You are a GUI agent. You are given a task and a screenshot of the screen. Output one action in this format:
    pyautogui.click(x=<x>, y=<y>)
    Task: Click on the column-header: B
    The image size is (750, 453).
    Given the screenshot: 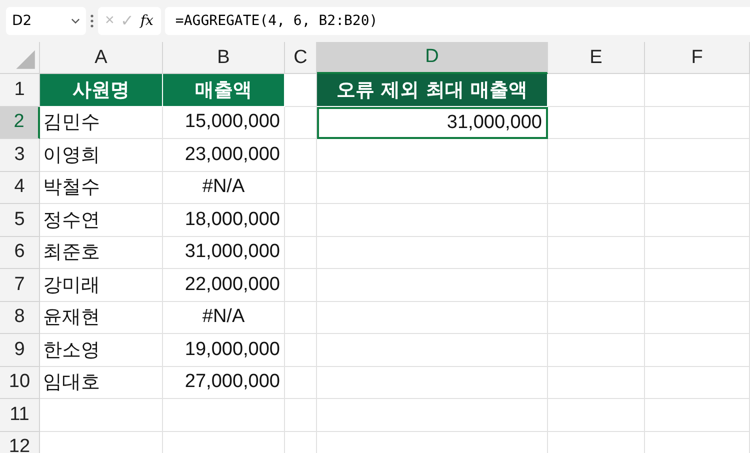 What is the action you would take?
    pyautogui.click(x=224, y=58)
    